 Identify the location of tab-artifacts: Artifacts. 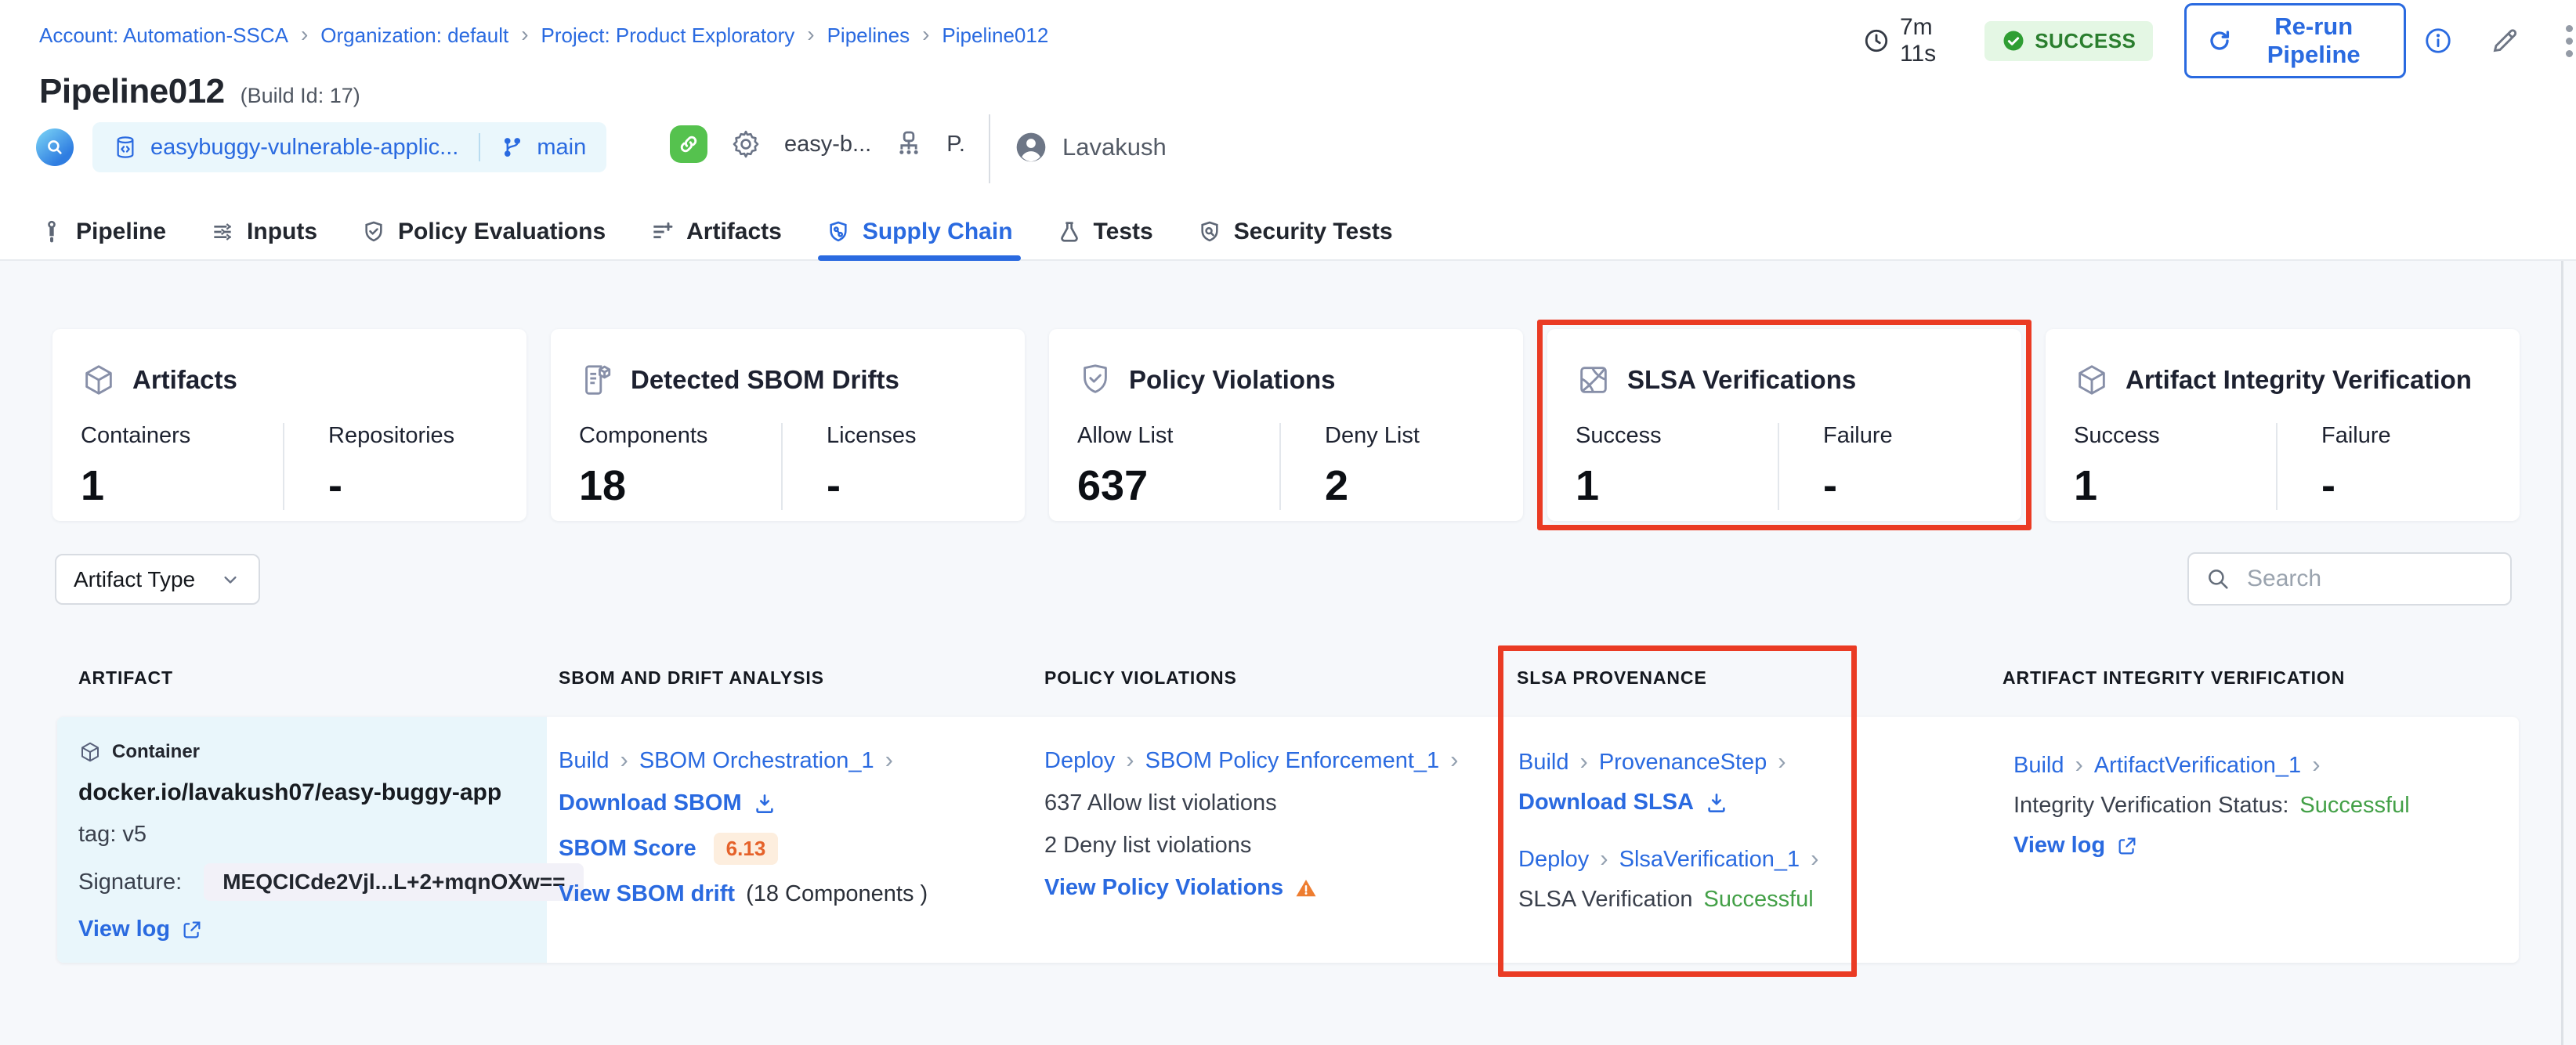
(716, 232).